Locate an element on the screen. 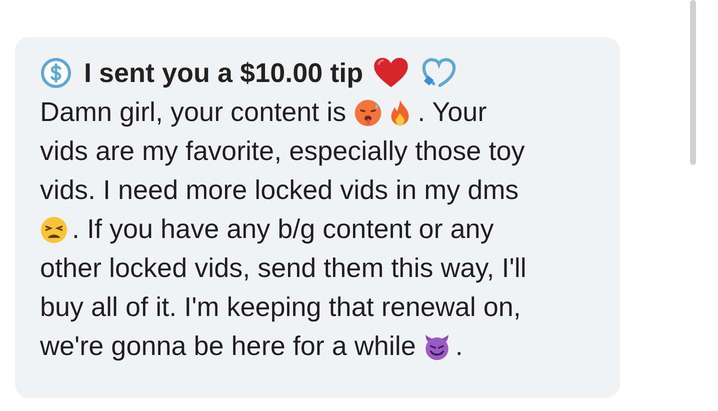 The height and width of the screenshot is (411, 718). message-text: Damn girl, your content is is located at coordinates (194, 112).